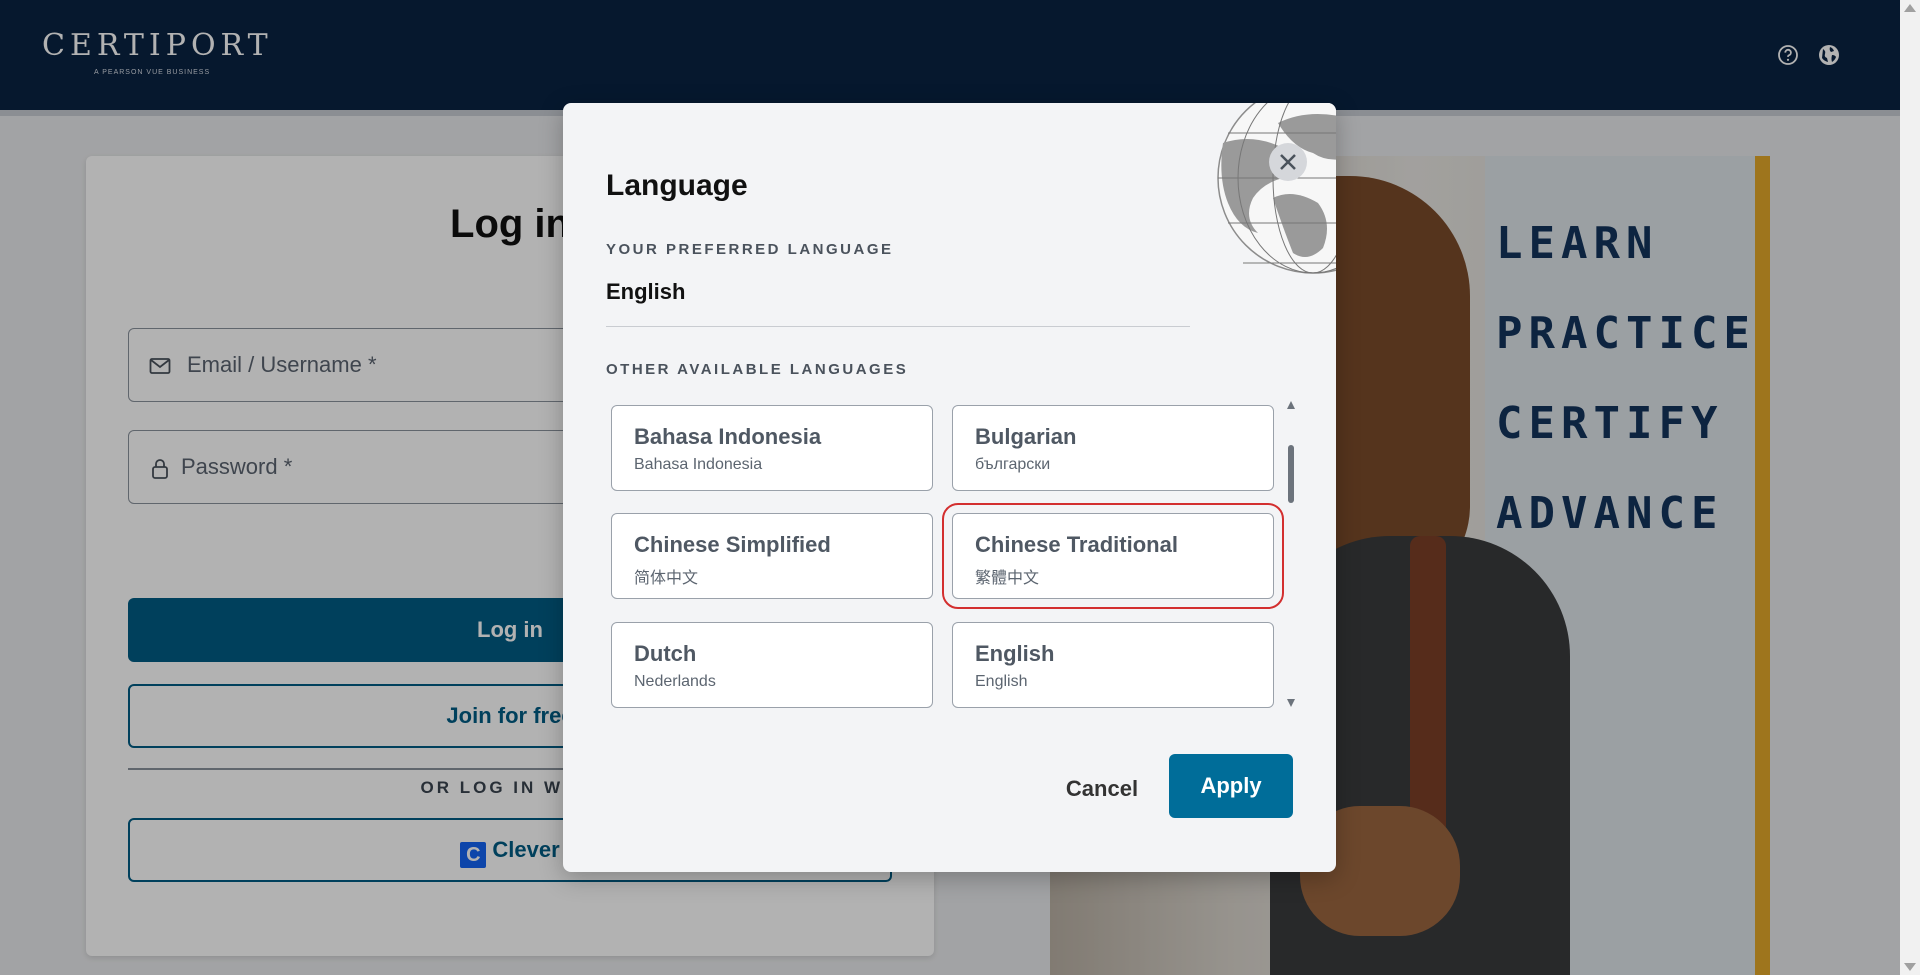 The image size is (1920, 975). What do you see at coordinates (1910, 487) in the screenshot?
I see `page-scrollbar` at bounding box center [1910, 487].